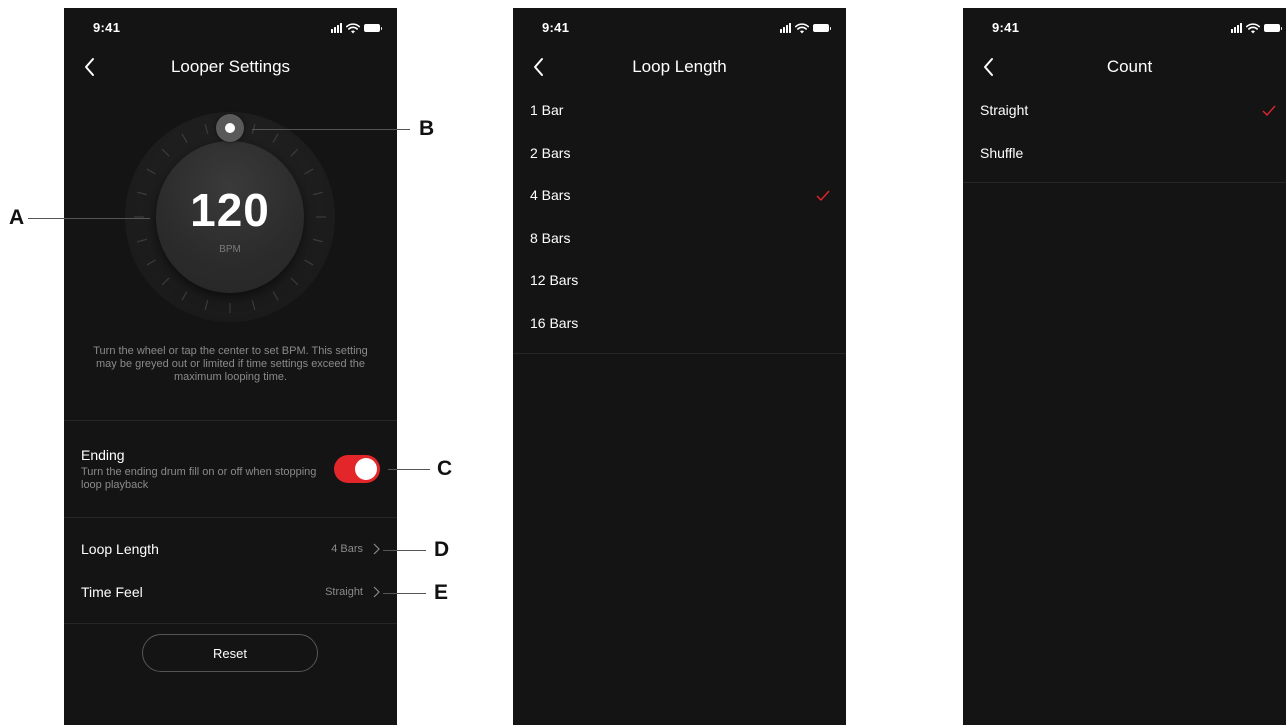 The height and width of the screenshot is (725, 1286). What do you see at coordinates (550, 152) in the screenshot?
I see `option-label: 2 Bars` at bounding box center [550, 152].